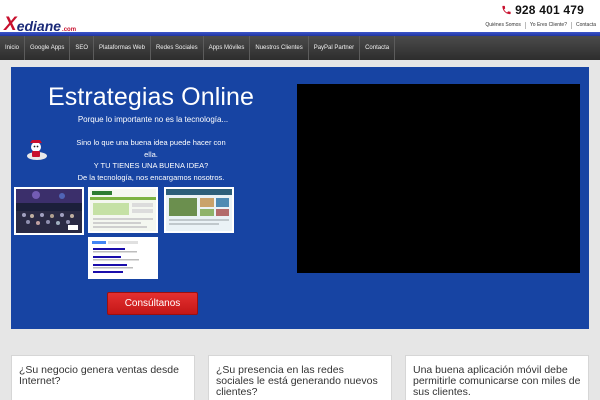 This screenshot has height=400, width=600. What do you see at coordinates (48, 48) in the screenshot?
I see `nav-item-google-apps: Google Apps` at bounding box center [48, 48].